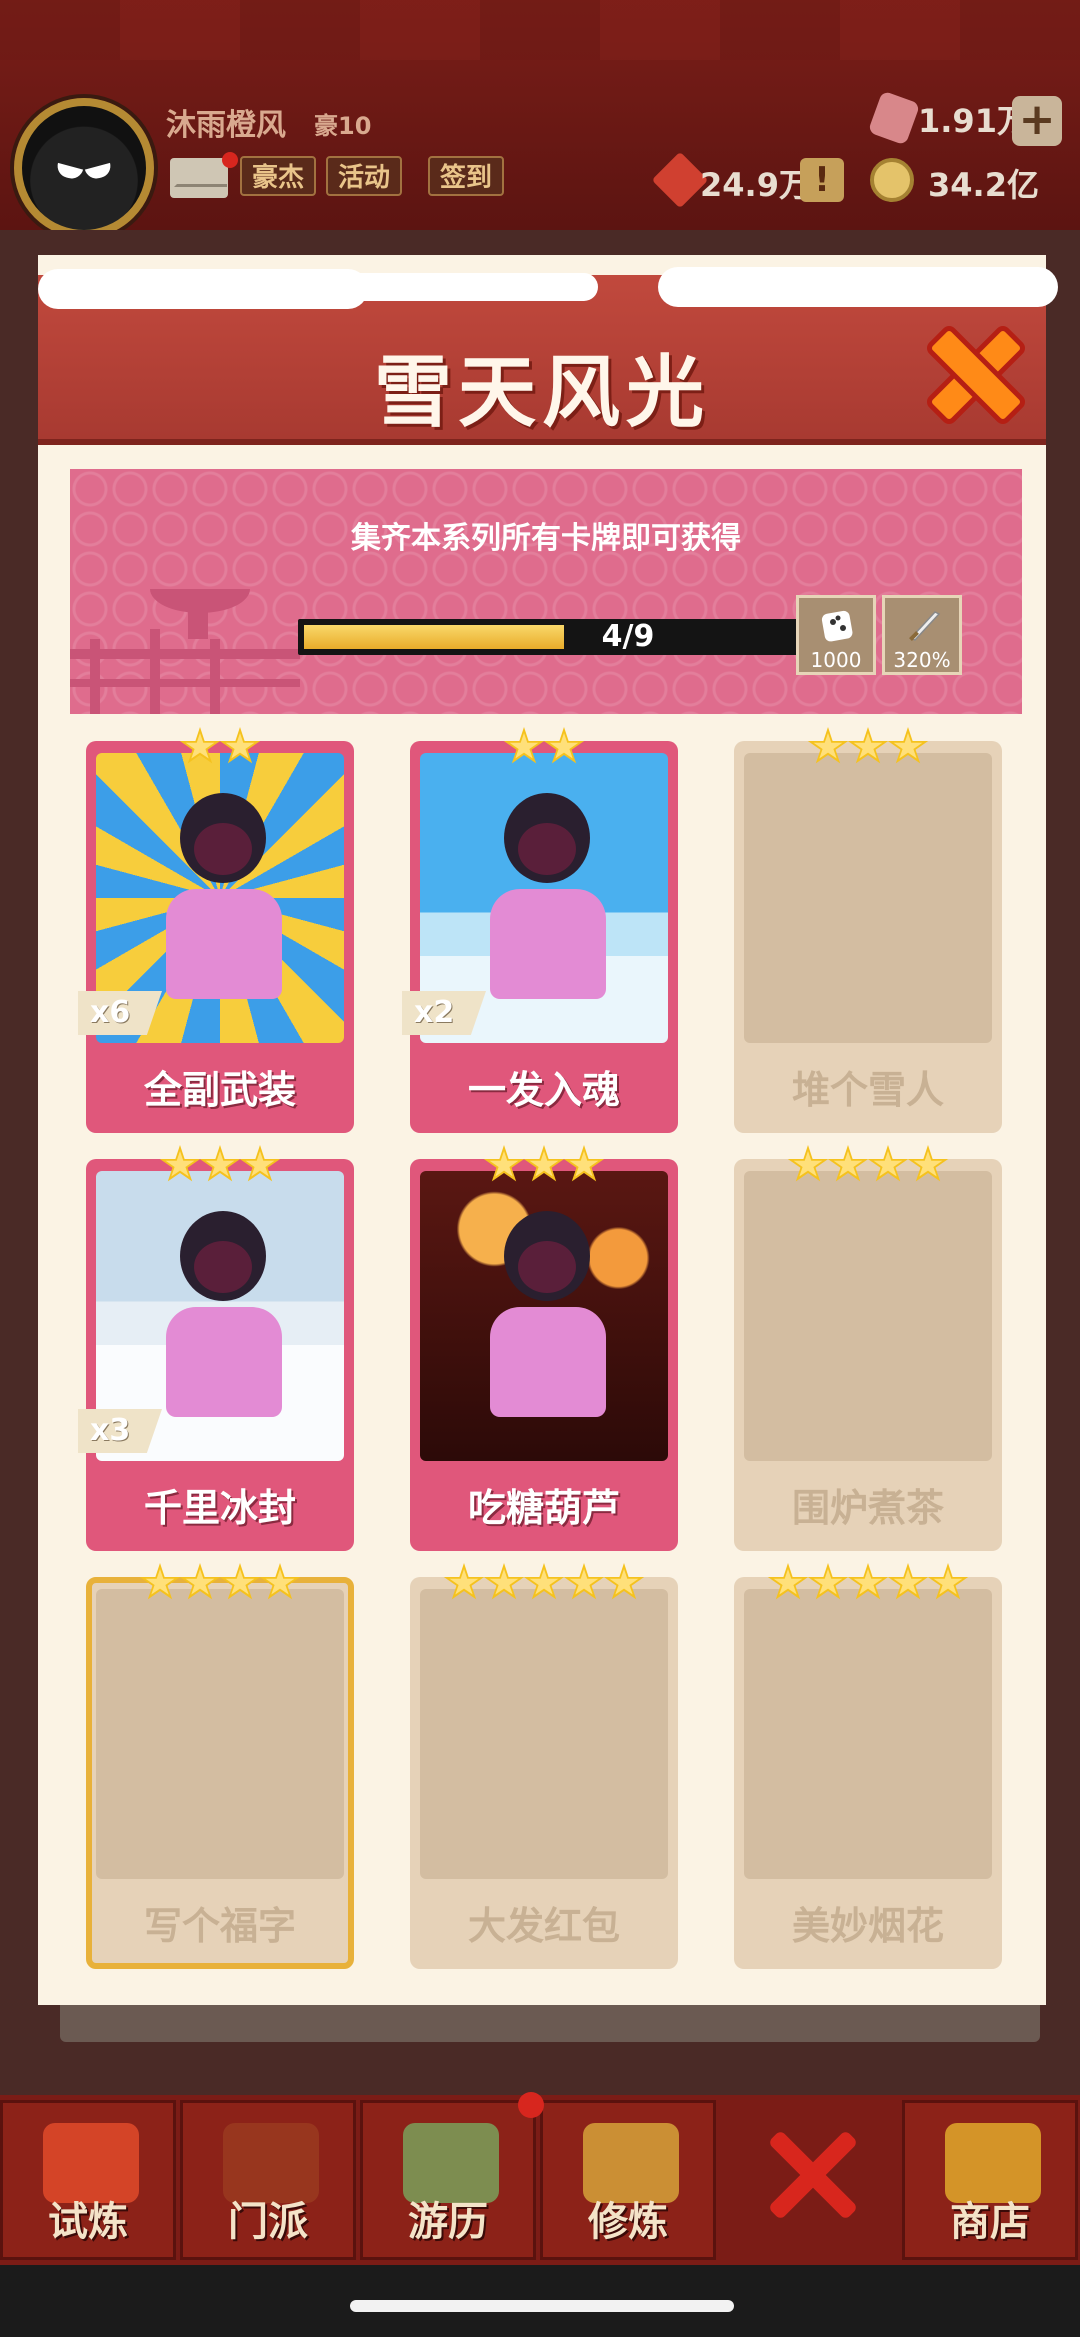 Image resolution: width=1080 pixels, height=2337 pixels. I want to click on collection-card: 吃糖葫芦, so click(544, 1348).